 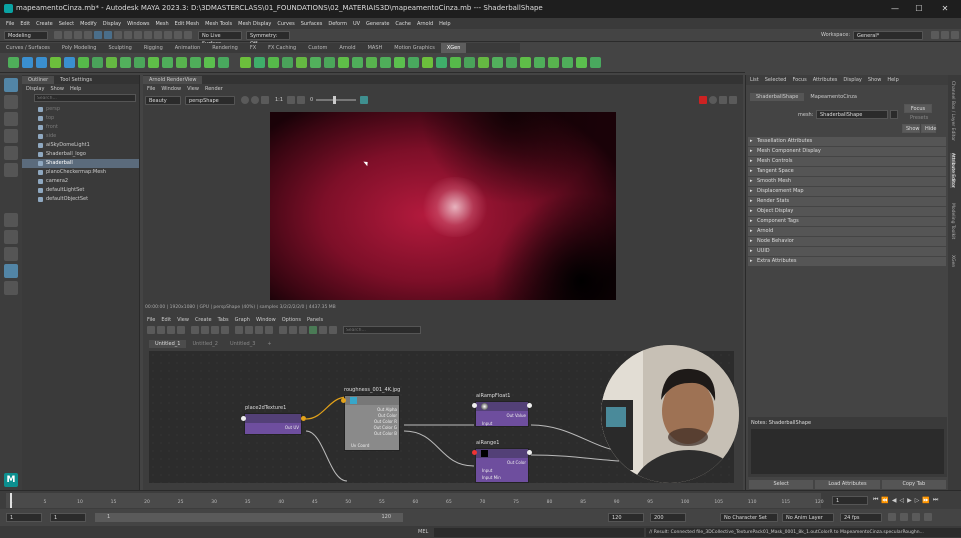 I want to click on add-node-icon, so click(x=195, y=330).